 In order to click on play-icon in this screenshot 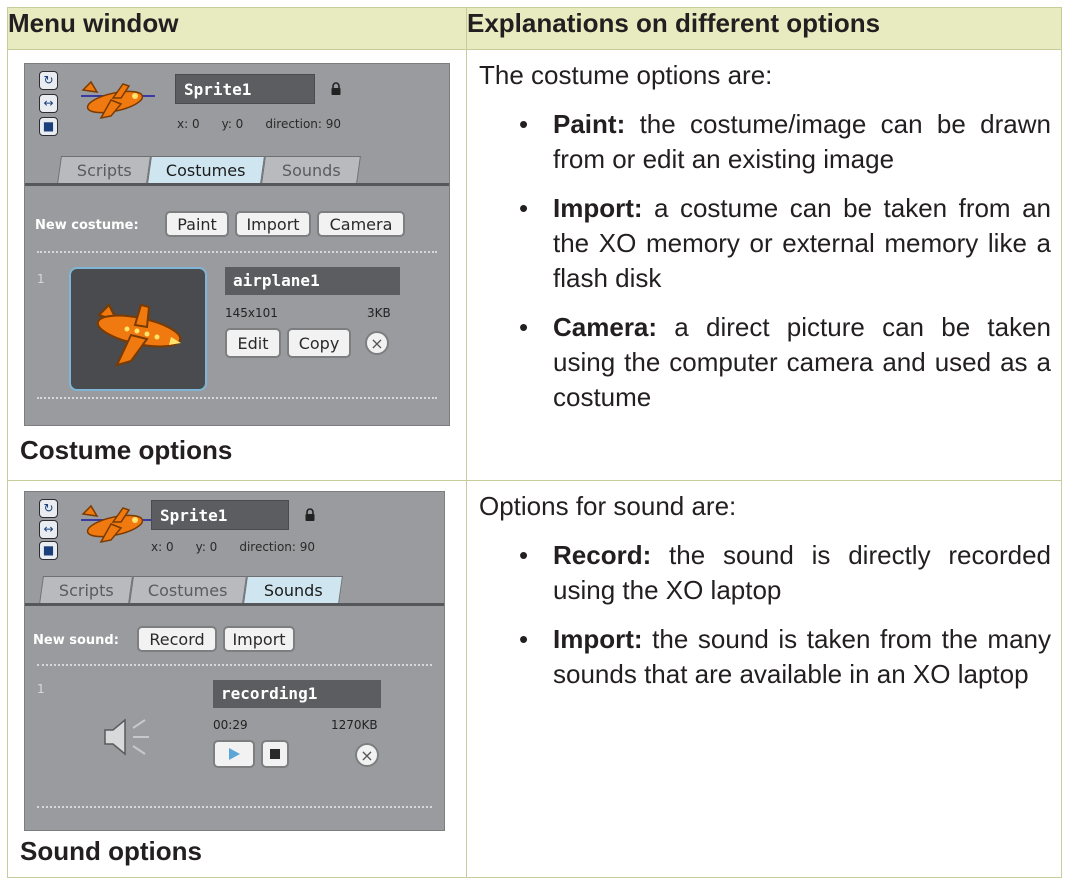, I will do `click(234, 754)`.